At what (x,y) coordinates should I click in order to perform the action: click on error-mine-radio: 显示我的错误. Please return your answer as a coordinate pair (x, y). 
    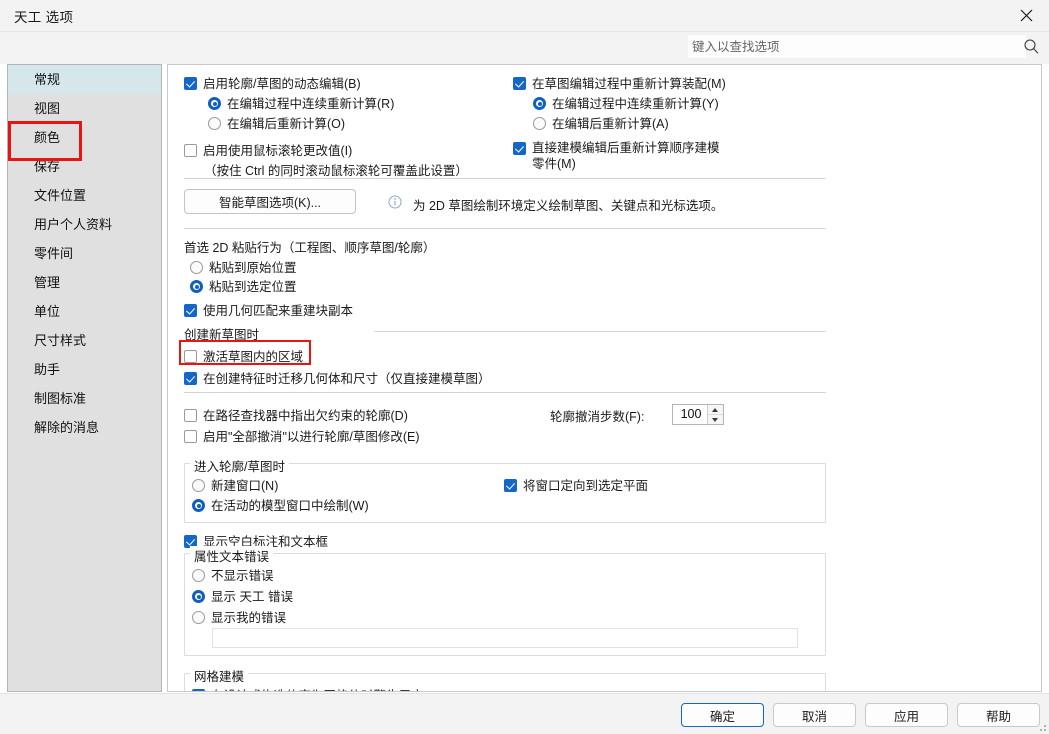
    Looking at the image, I should click on (239, 616).